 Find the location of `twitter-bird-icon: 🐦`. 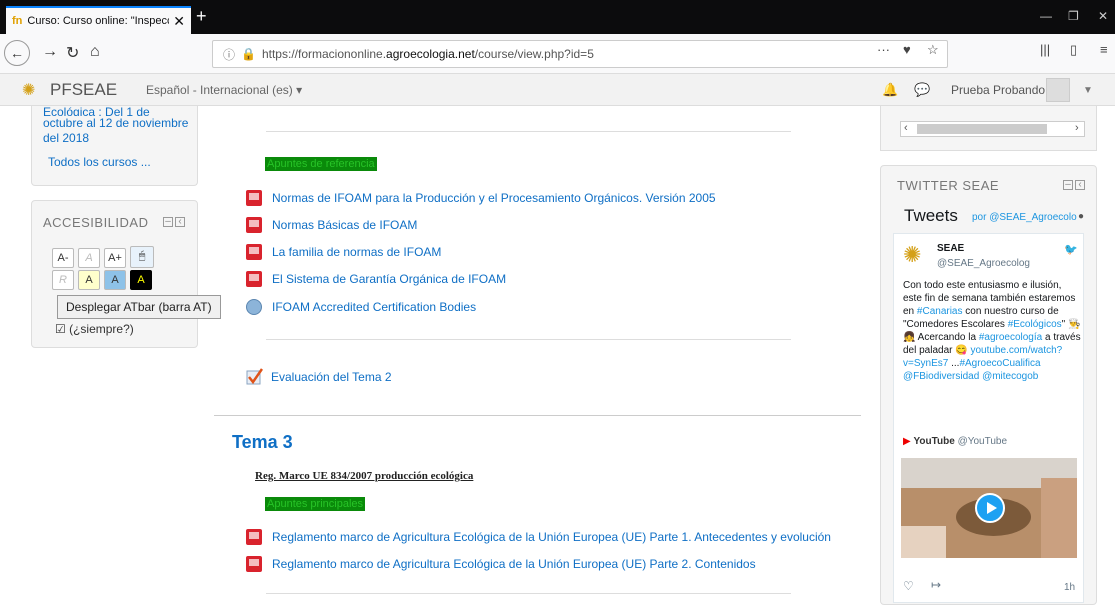

twitter-bird-icon: 🐦 is located at coordinates (1071, 249).